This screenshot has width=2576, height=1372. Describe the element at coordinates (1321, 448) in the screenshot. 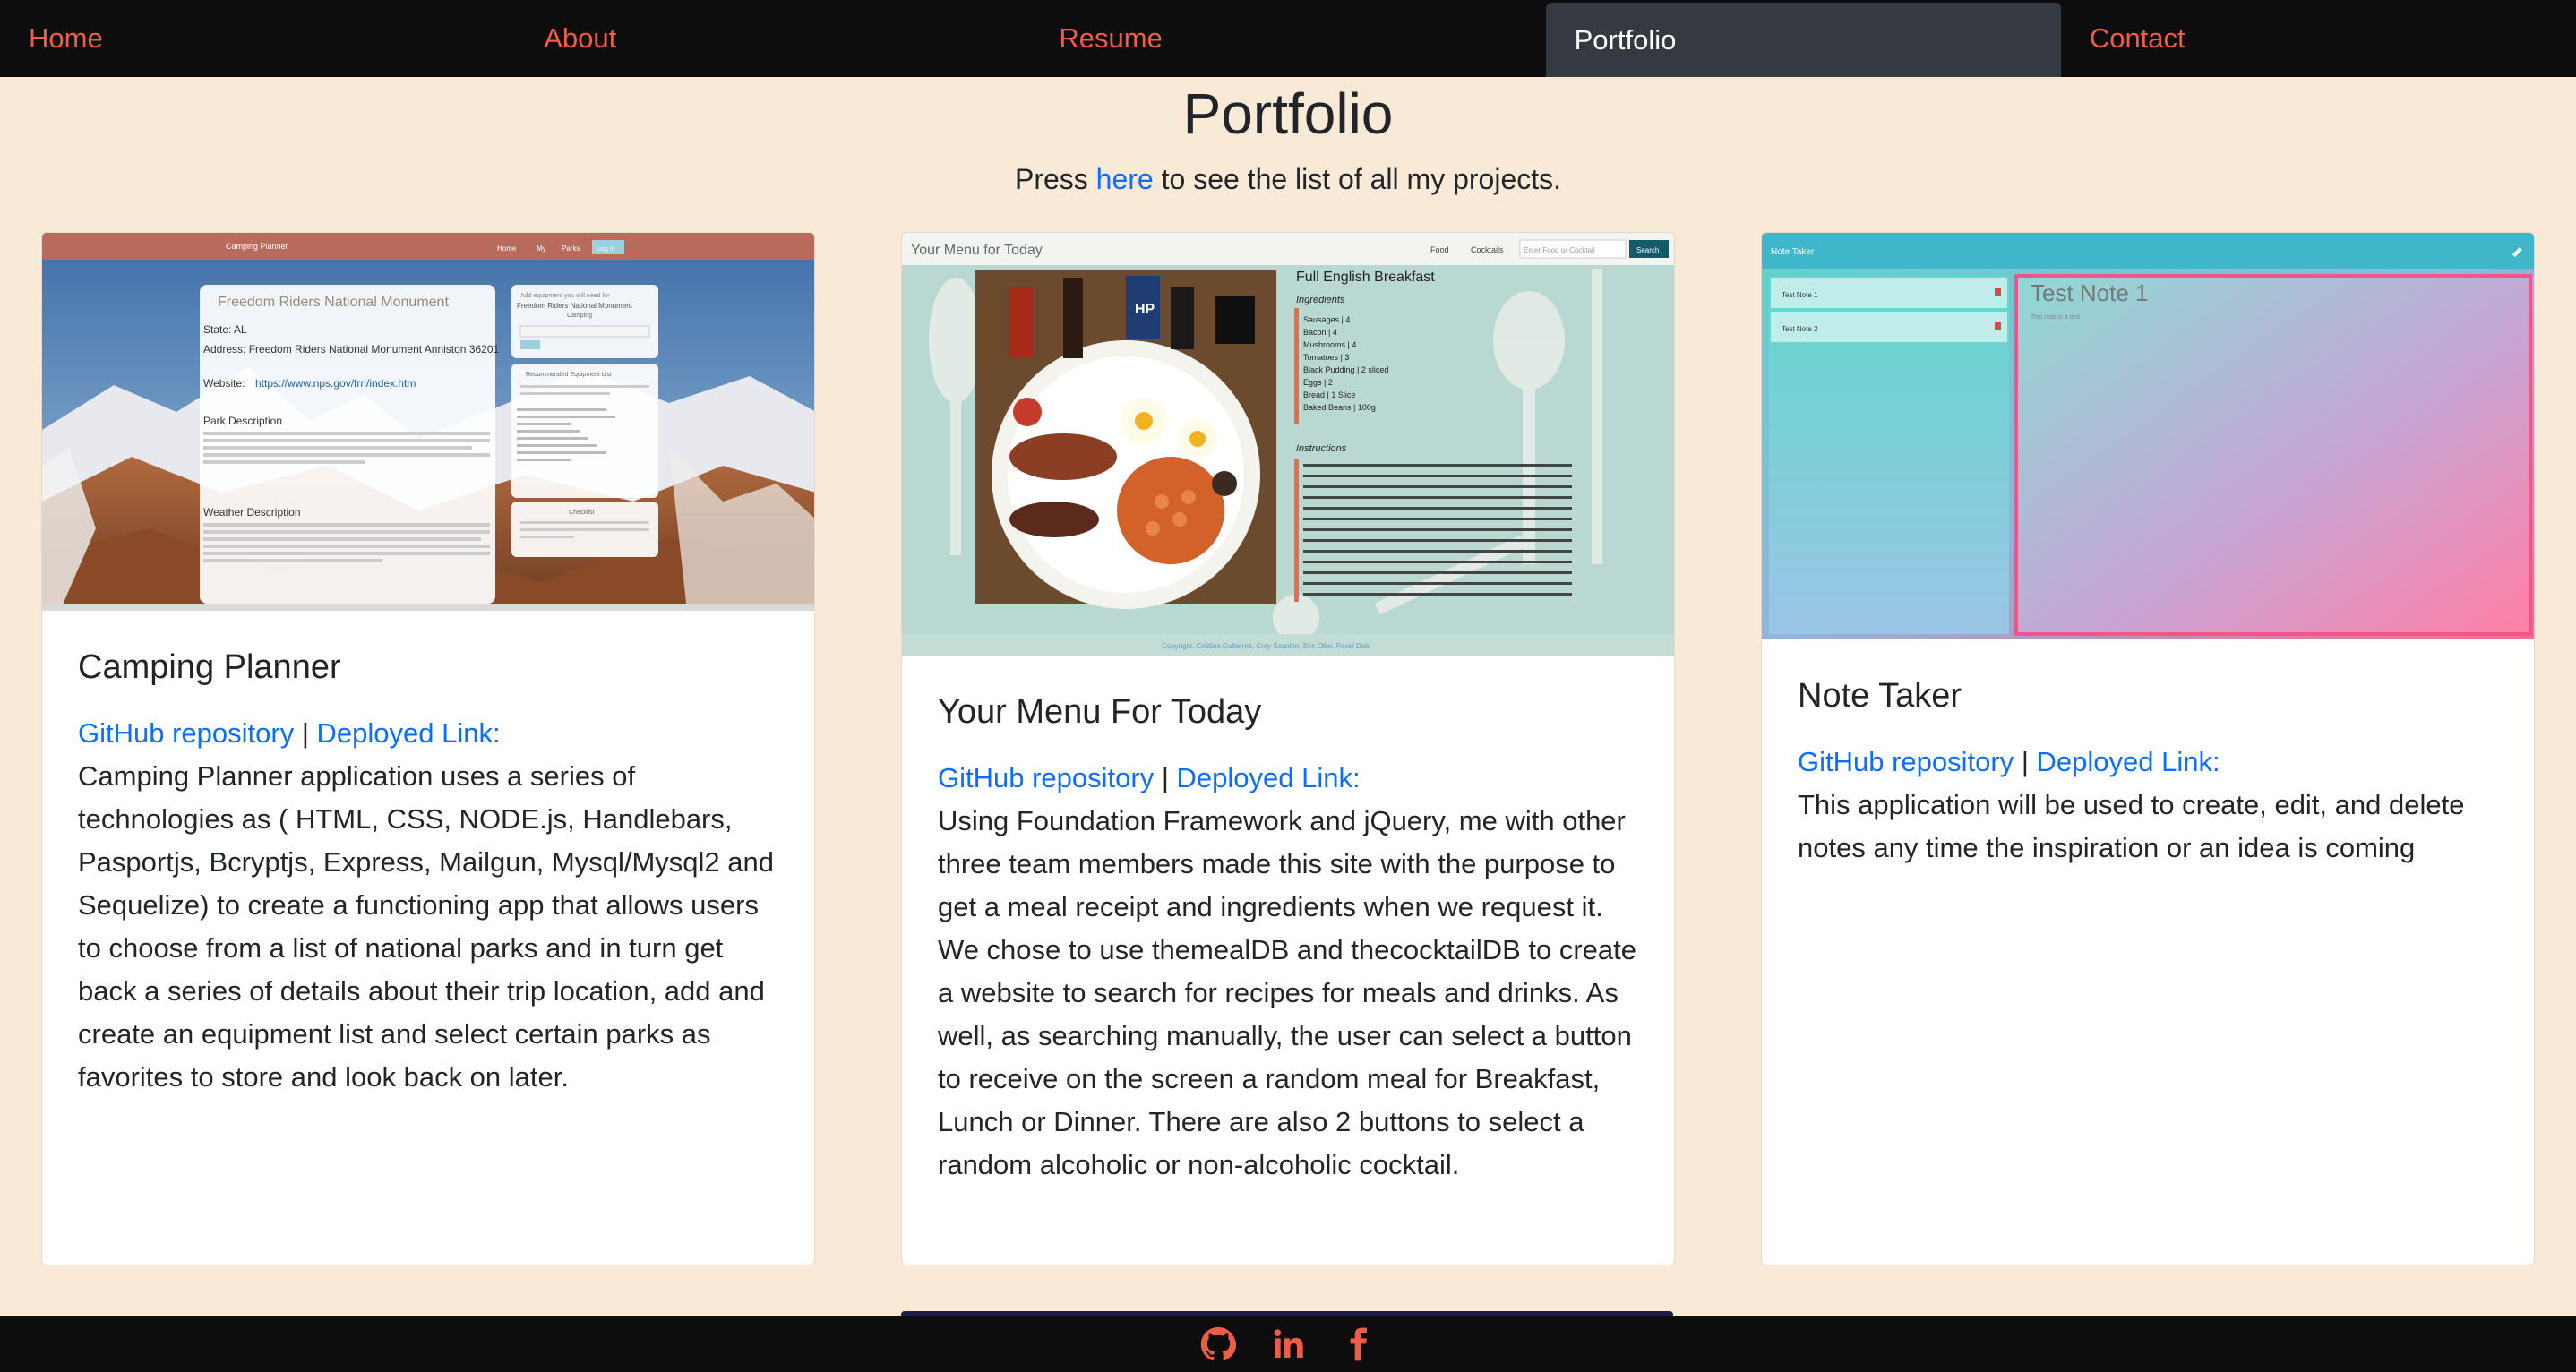

I see `svg-text: Instructions` at that location.